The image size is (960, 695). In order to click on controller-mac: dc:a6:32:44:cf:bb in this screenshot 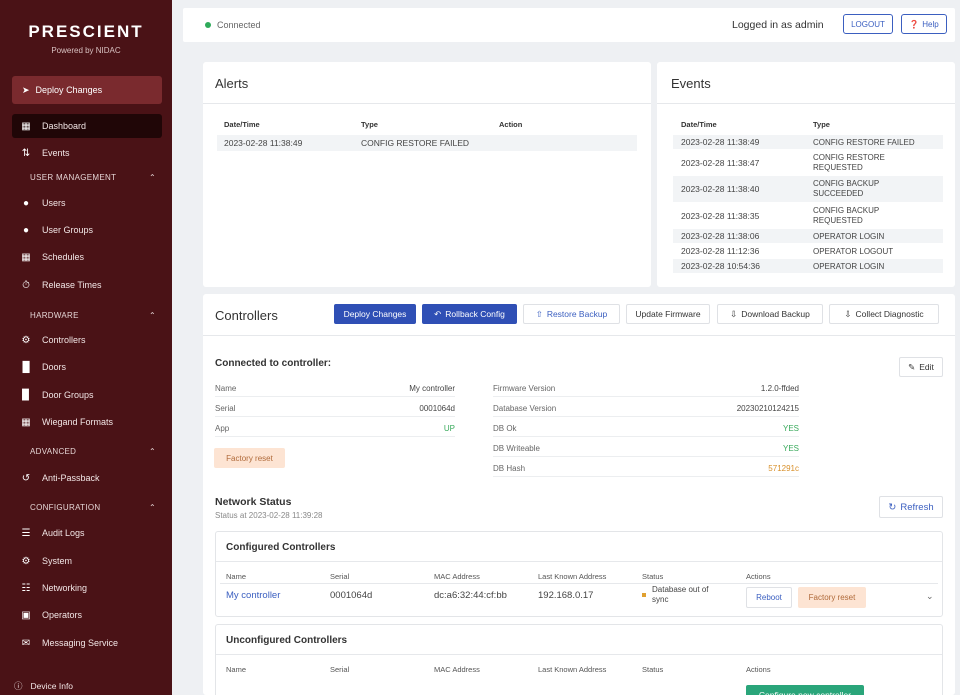, I will do `click(470, 595)`.